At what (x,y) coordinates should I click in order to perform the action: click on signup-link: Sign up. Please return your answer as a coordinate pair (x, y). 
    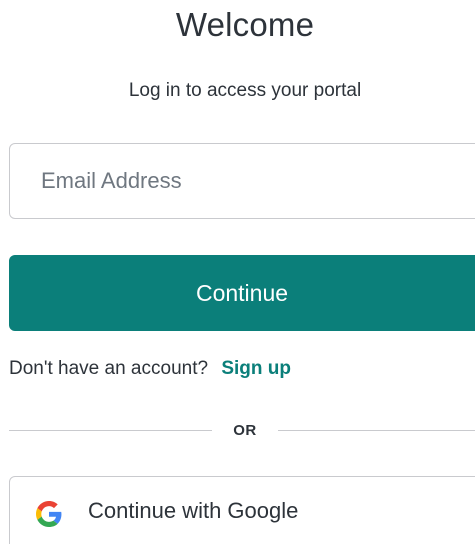
    Looking at the image, I should click on (256, 368).